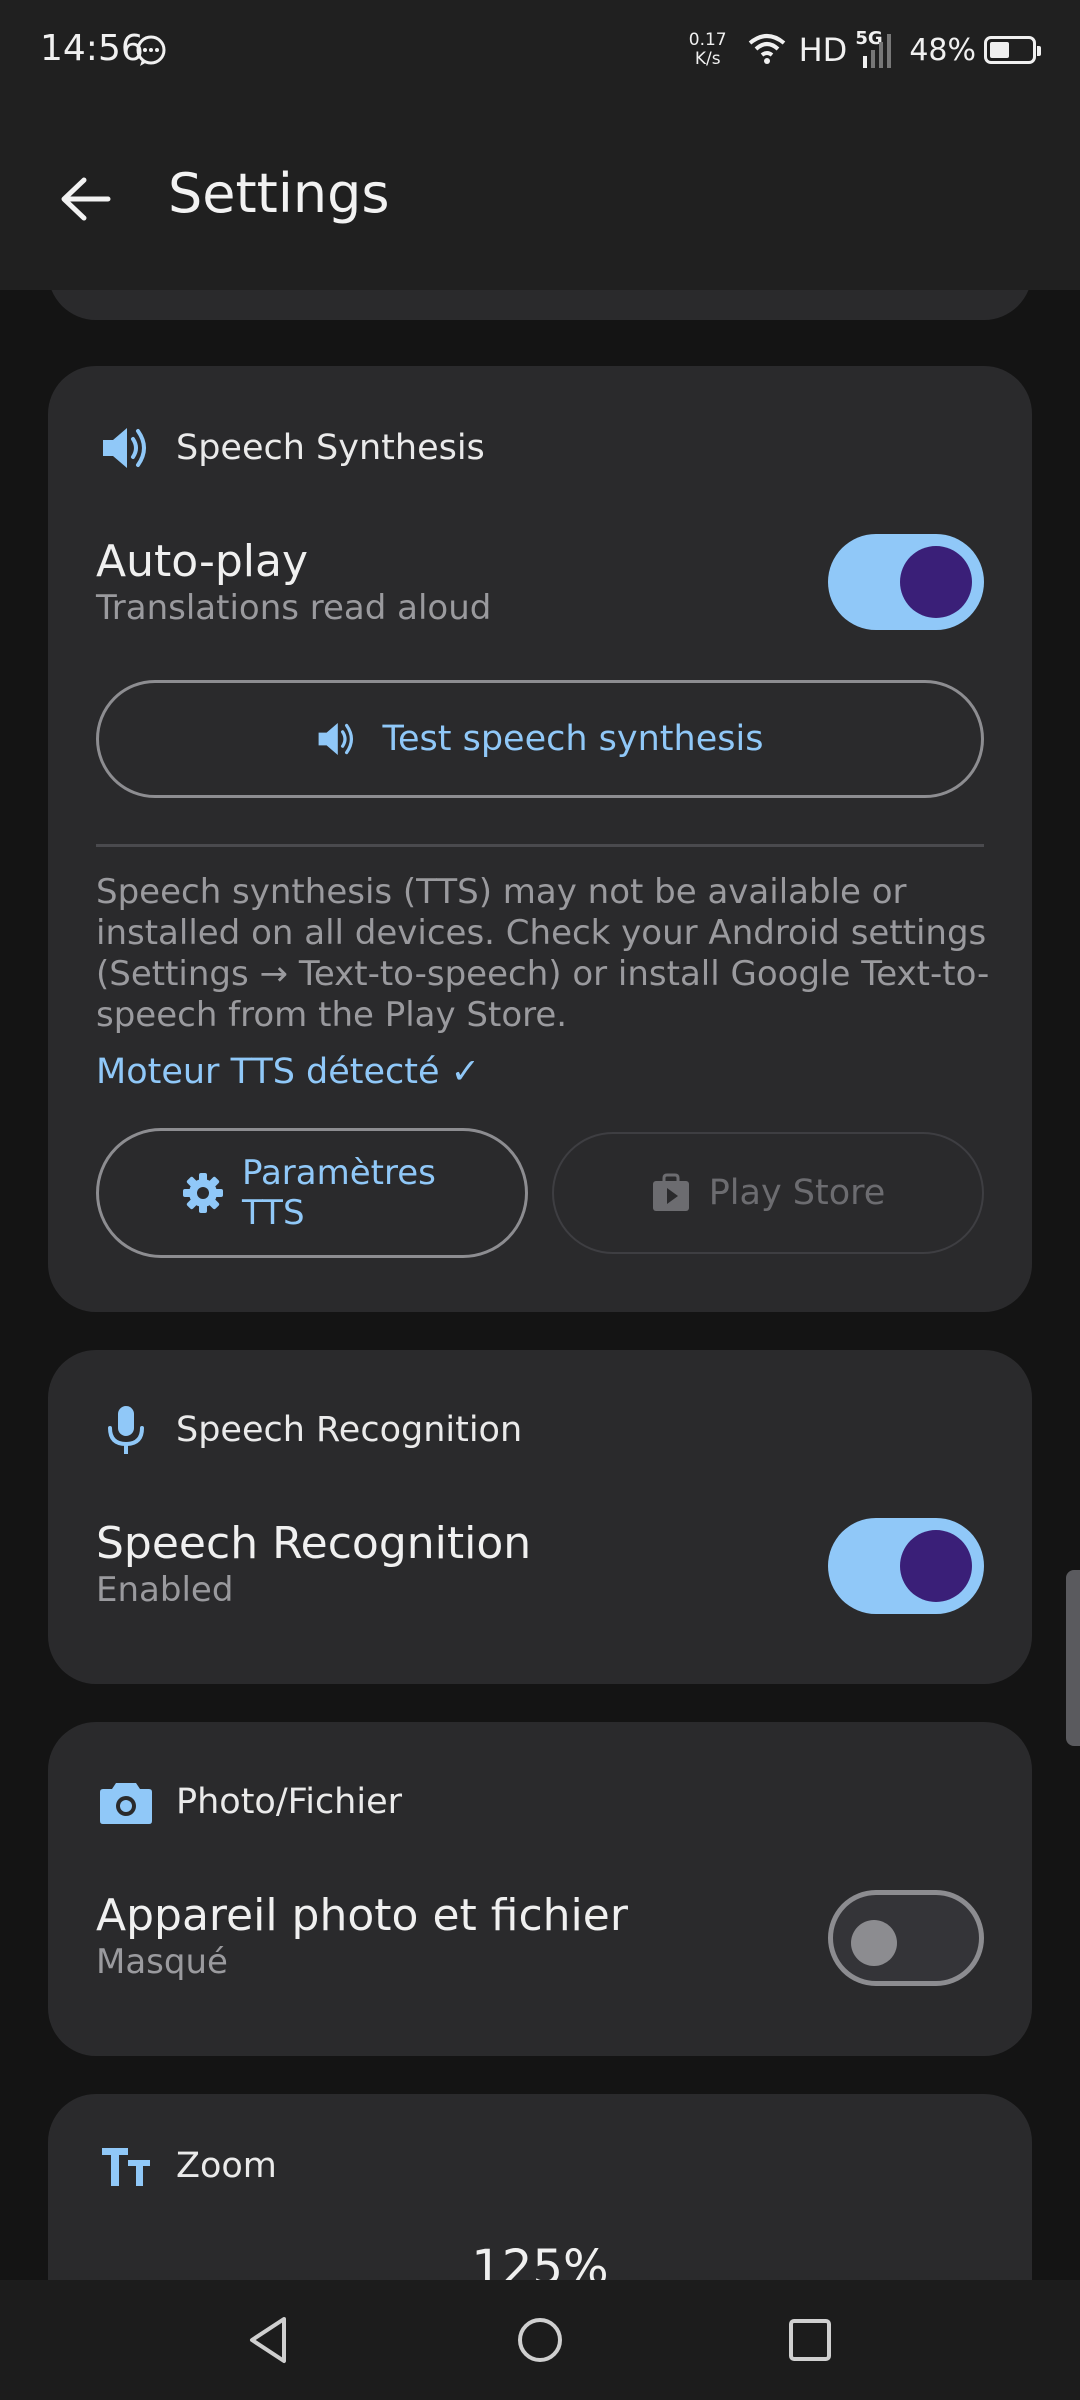 Image resolution: width=1080 pixels, height=2400 pixels. I want to click on nav-back-button, so click(268, 2340).